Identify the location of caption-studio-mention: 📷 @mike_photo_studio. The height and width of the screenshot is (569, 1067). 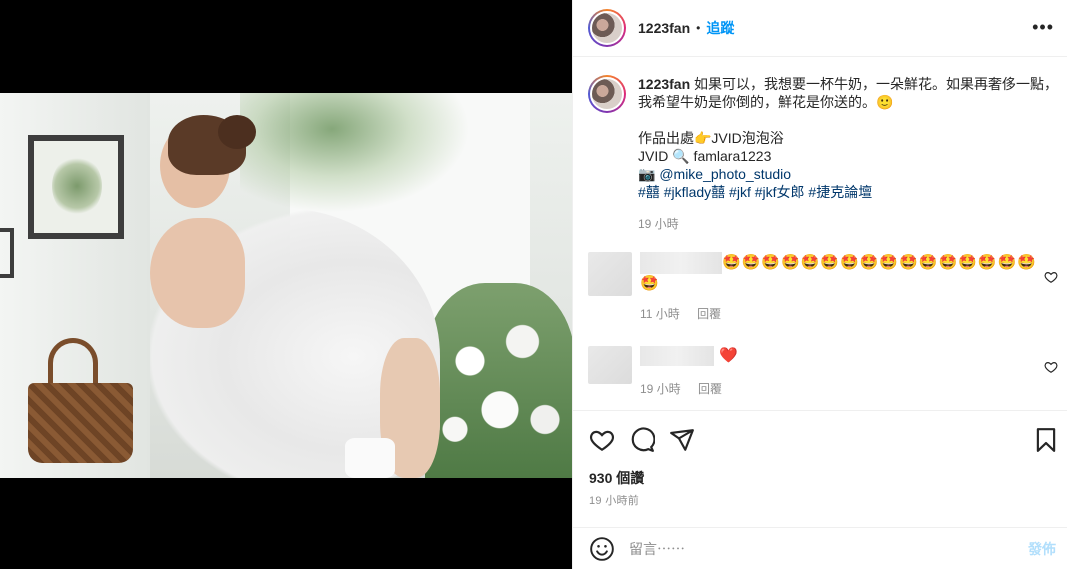
(848, 174).